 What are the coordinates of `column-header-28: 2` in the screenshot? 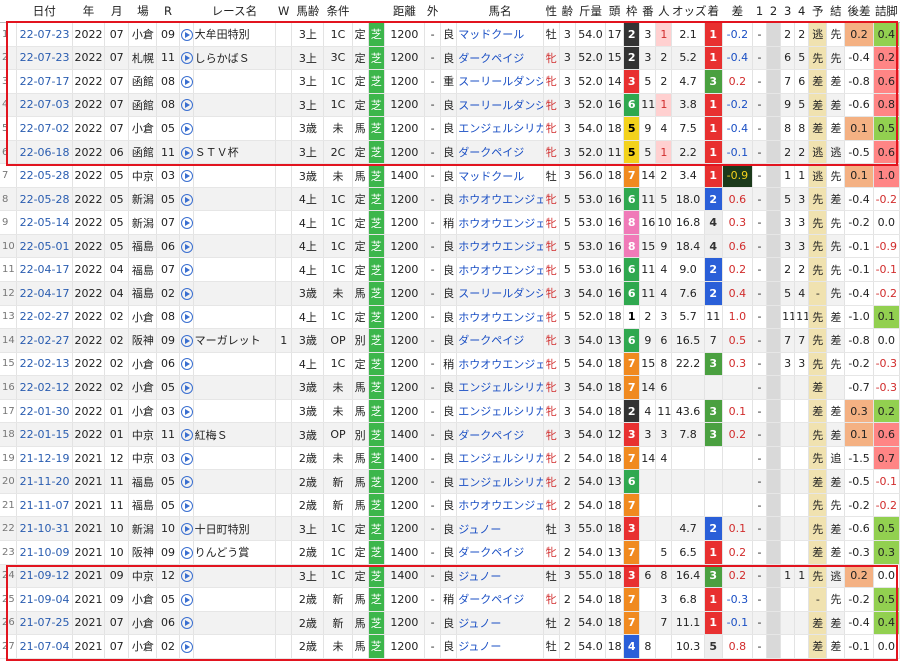 It's located at (773, 11).